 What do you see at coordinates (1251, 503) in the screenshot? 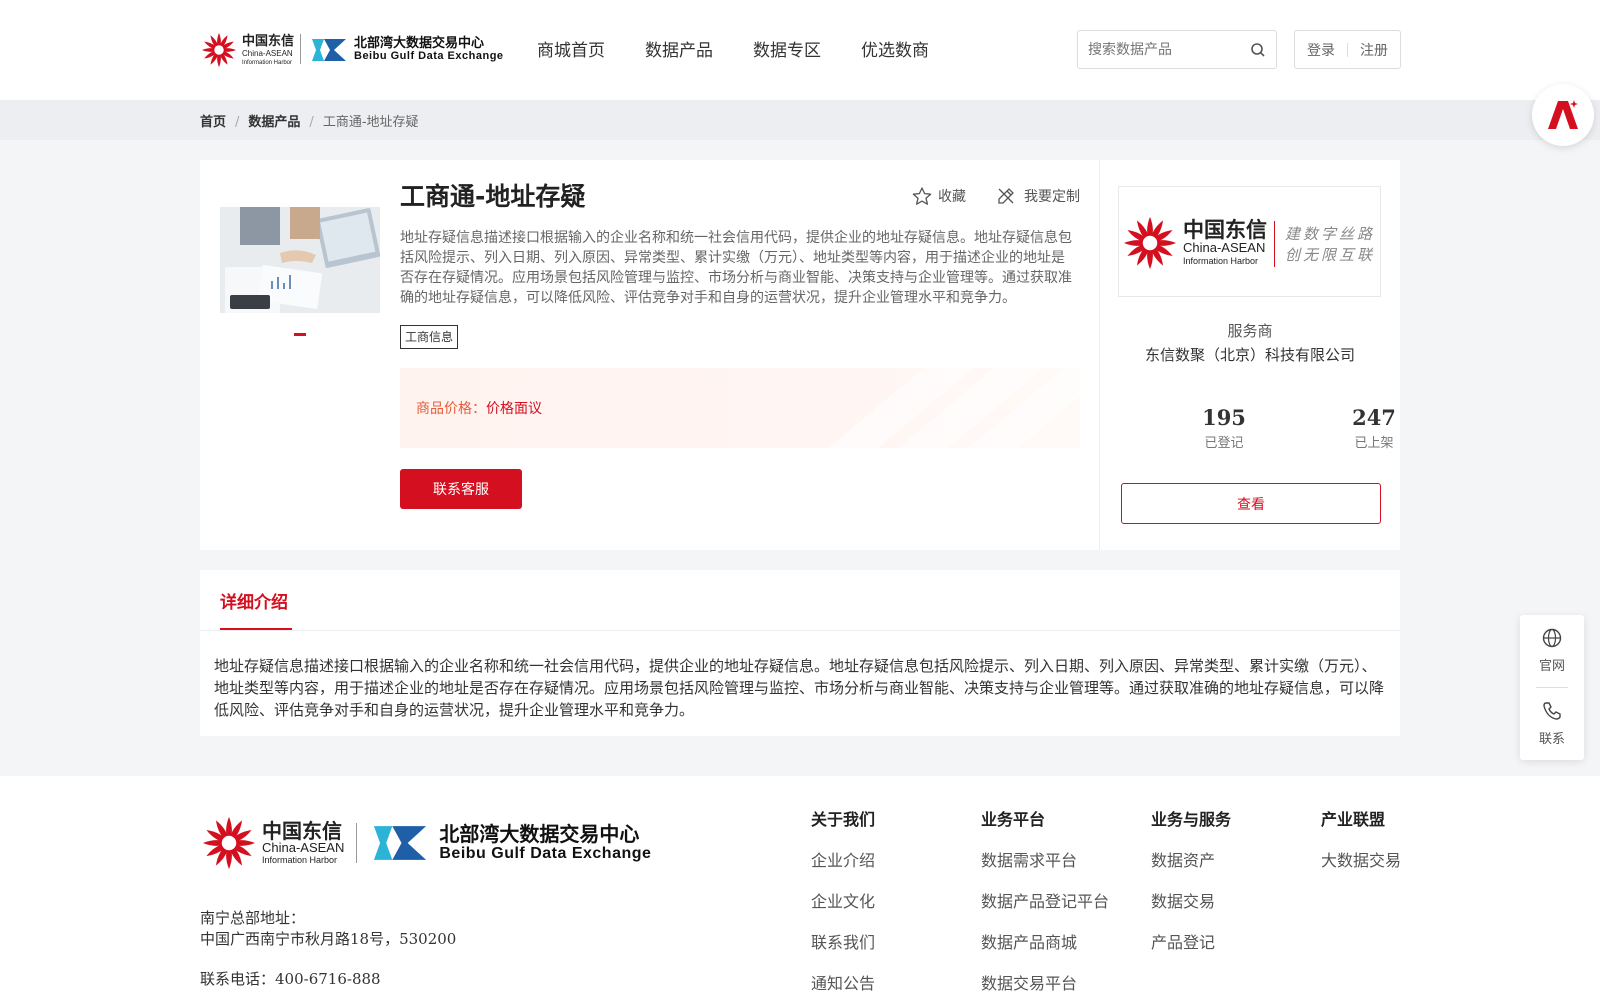
I see `view-provider-button: 查看` at bounding box center [1251, 503].